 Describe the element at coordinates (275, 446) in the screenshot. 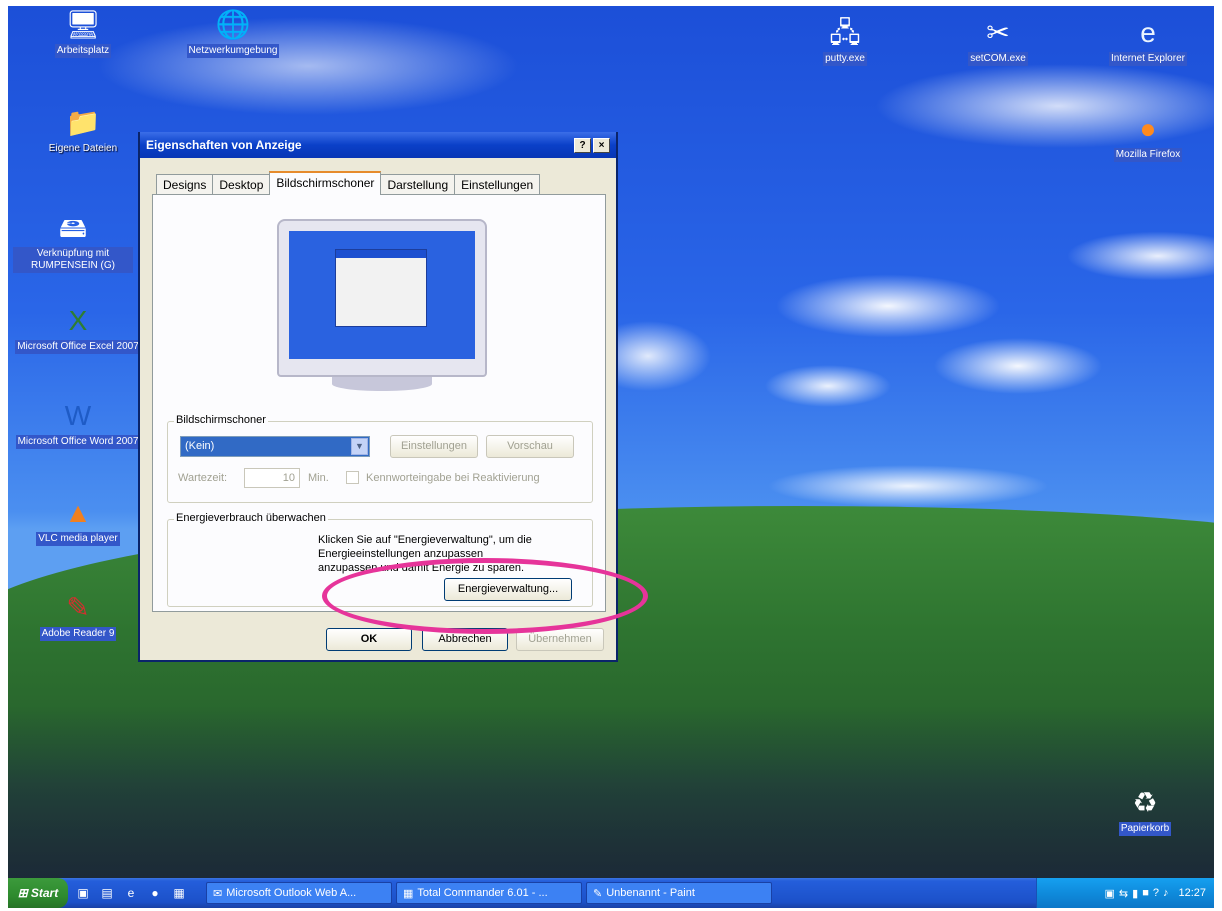

I see `screensaver-select: (Kein) ▼` at that location.